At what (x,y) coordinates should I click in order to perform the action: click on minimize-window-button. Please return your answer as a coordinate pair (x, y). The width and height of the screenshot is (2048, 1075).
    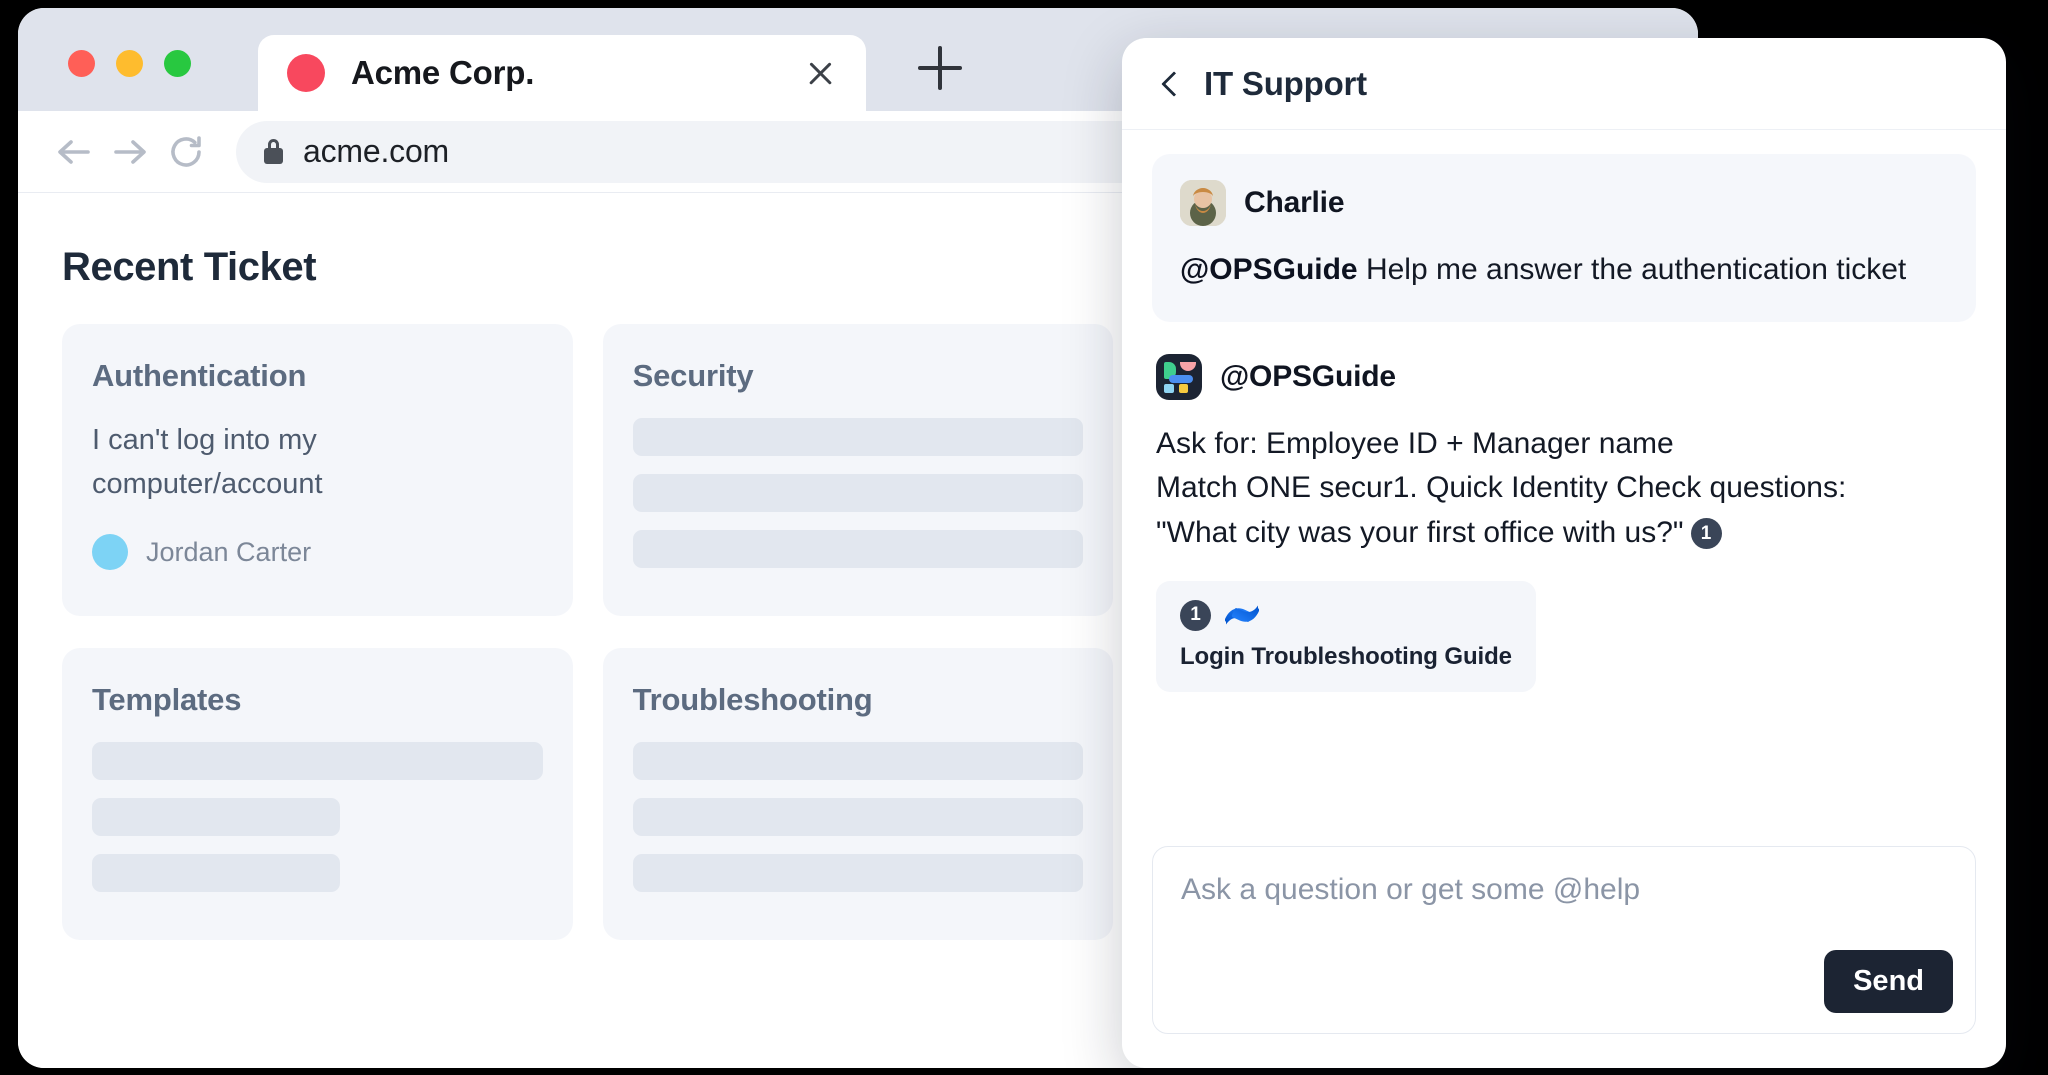
    Looking at the image, I should click on (129, 63).